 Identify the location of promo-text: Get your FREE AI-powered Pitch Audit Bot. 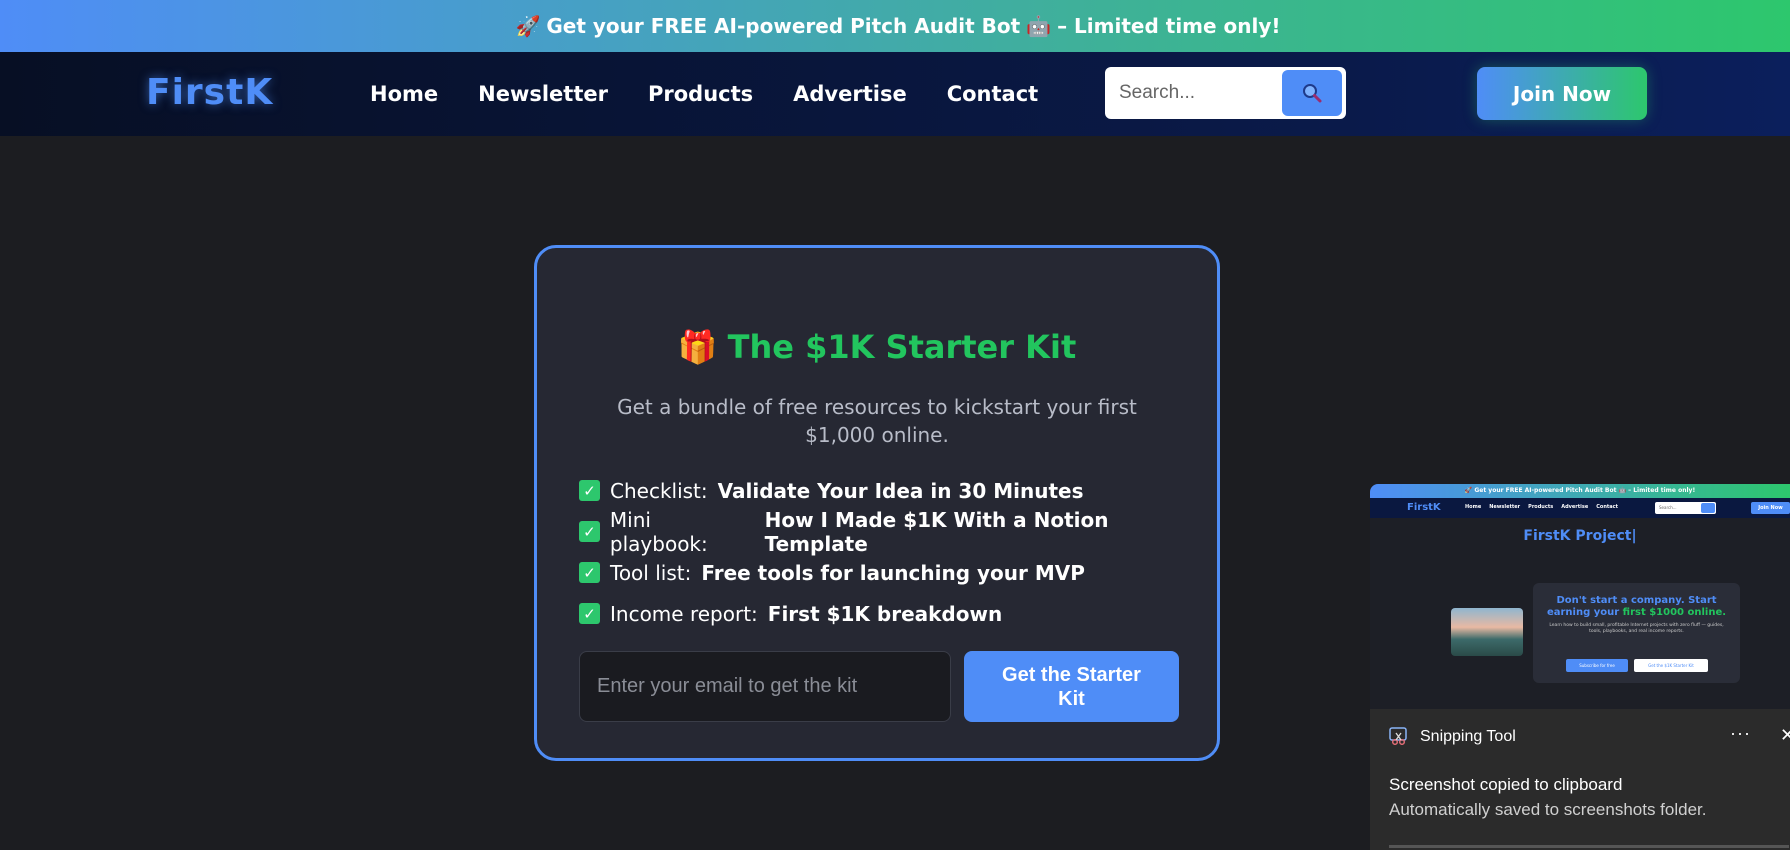
(783, 26).